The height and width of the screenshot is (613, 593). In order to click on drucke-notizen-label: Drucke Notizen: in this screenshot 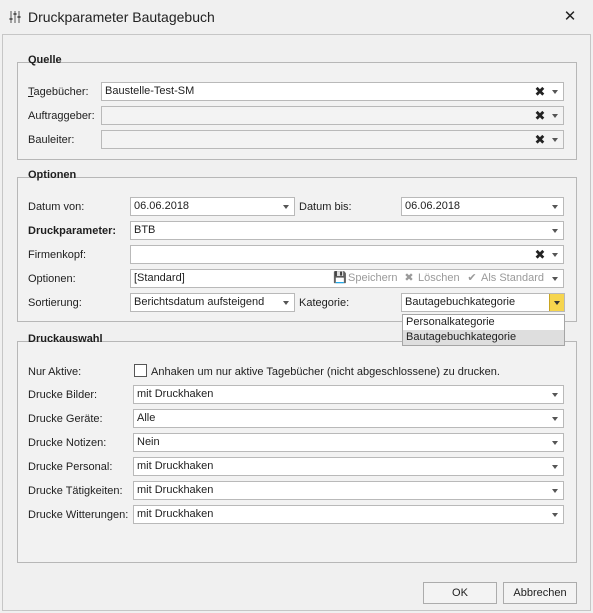, I will do `click(67, 443)`.